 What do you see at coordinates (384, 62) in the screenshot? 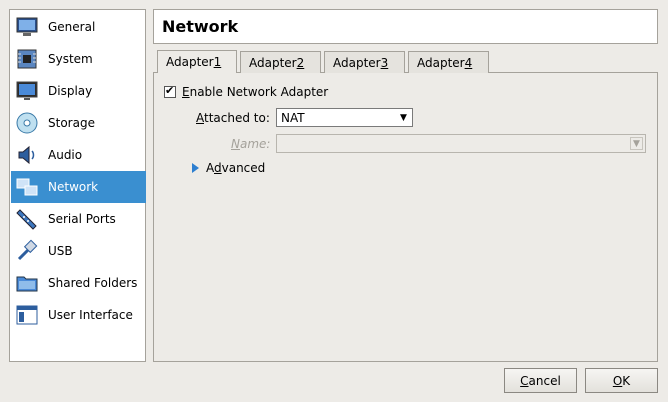
I see `tab-mnemonic: 3` at bounding box center [384, 62].